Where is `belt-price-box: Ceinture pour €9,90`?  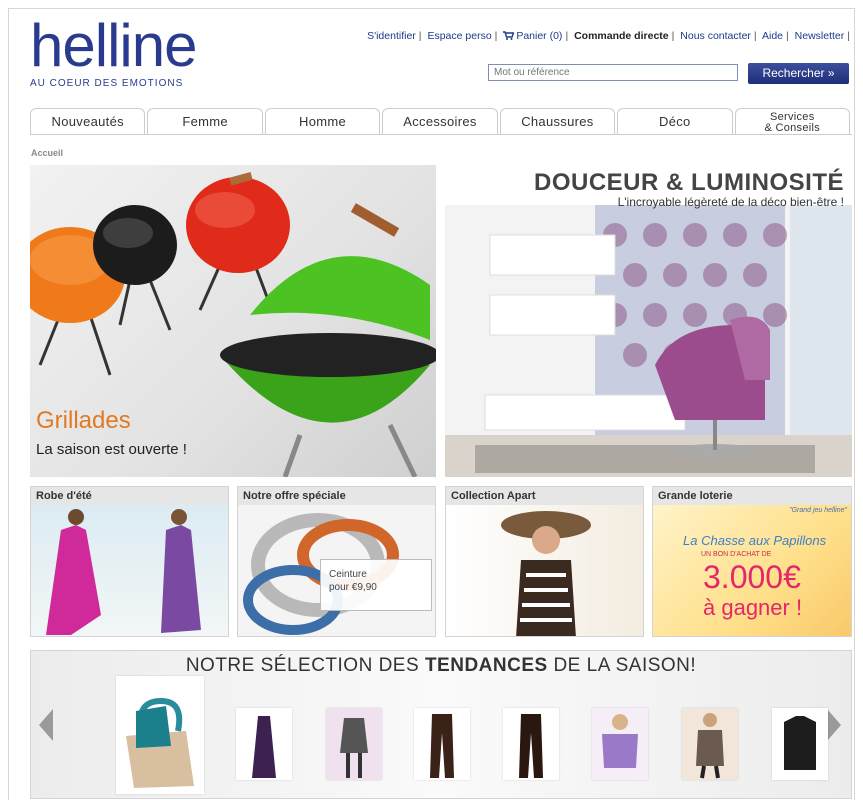
belt-price-box: Ceinture pour €9,90 is located at coordinates (376, 585).